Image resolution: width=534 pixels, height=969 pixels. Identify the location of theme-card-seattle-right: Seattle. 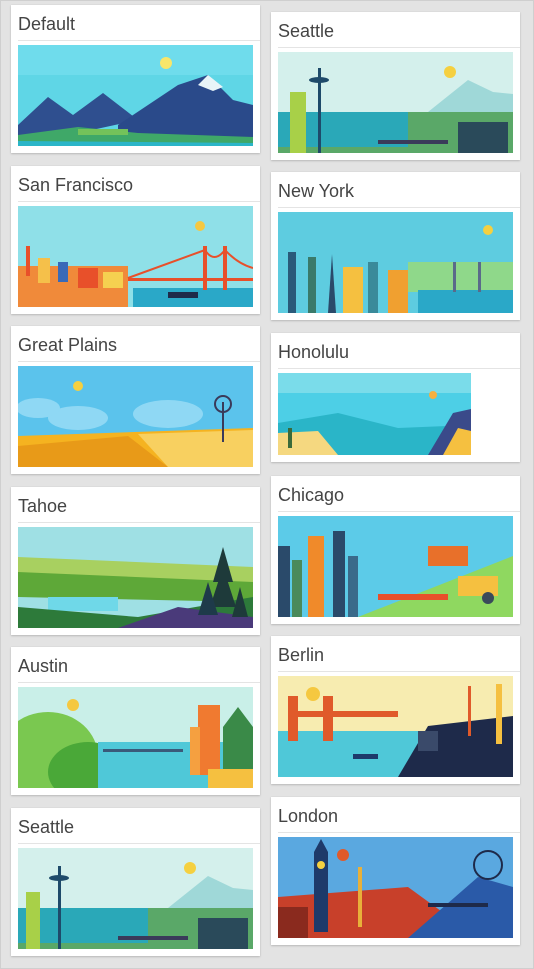
(395, 86).